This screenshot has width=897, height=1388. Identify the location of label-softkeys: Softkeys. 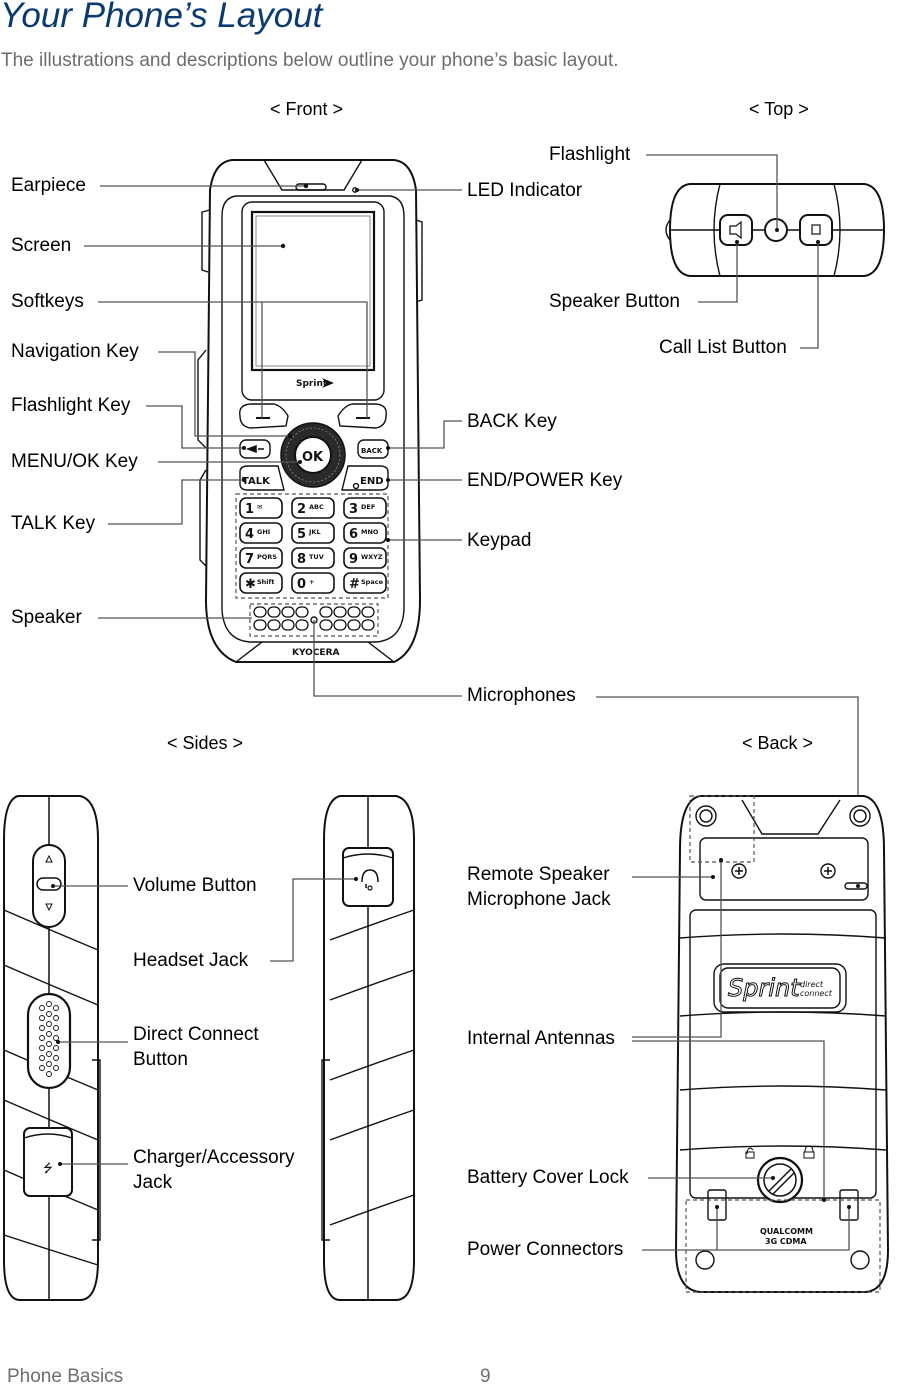
(47, 301).